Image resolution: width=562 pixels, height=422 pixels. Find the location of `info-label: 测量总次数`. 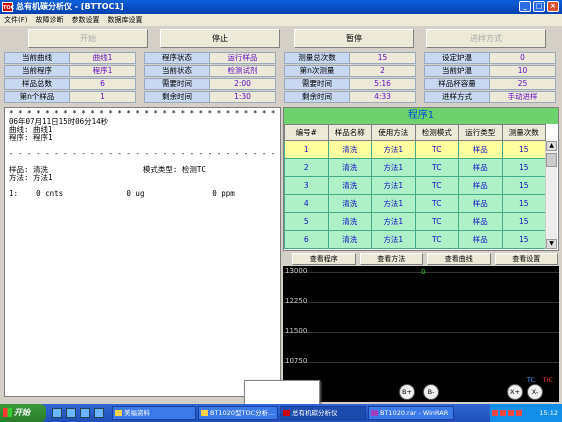

info-label: 测量总次数 is located at coordinates (317, 58).